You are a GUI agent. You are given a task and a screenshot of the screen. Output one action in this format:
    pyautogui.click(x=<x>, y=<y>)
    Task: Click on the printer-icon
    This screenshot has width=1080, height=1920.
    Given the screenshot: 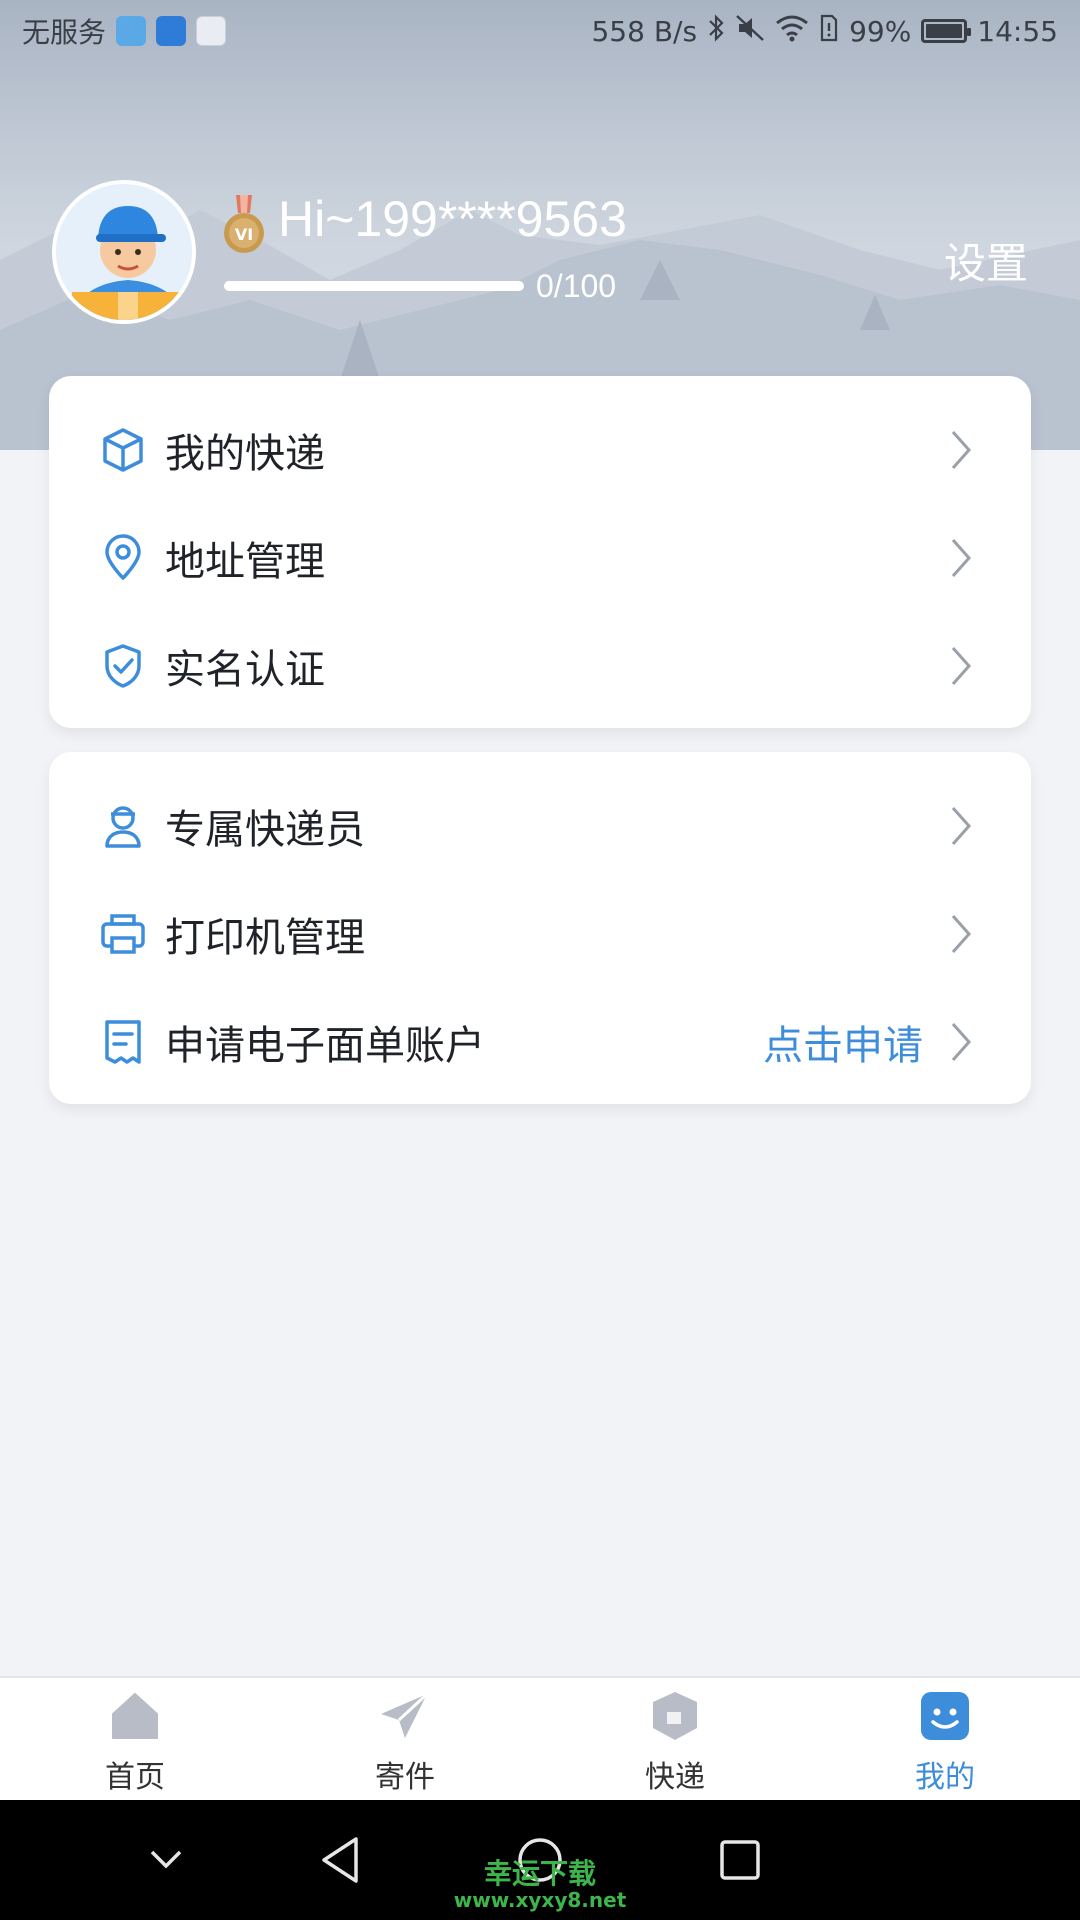 What is the action you would take?
    pyautogui.click(x=123, y=934)
    